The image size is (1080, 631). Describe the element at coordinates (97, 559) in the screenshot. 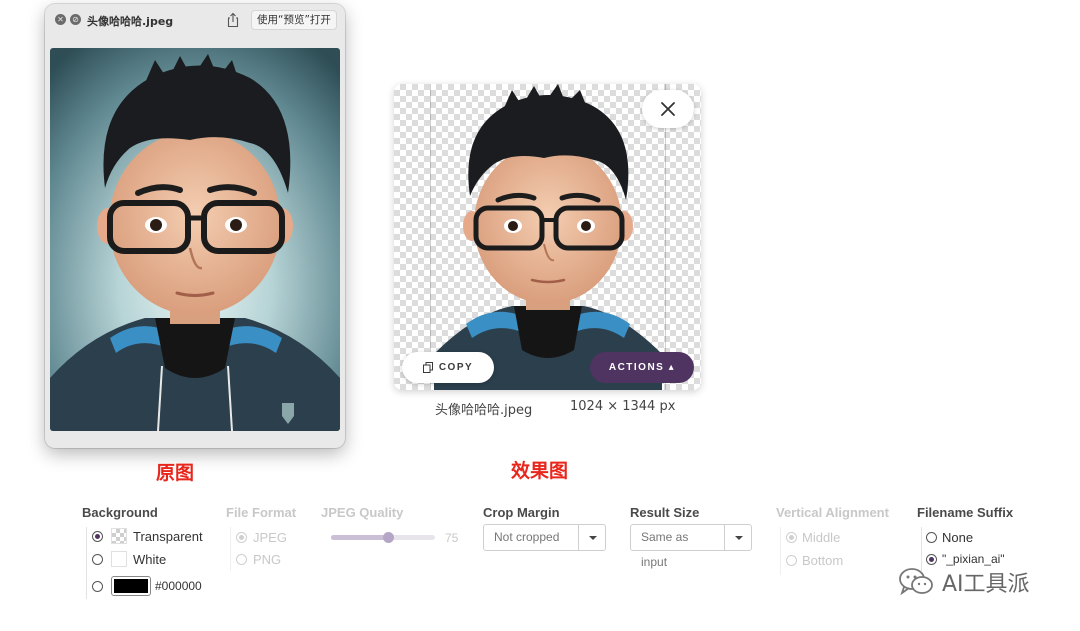

I see `white-radio` at that location.